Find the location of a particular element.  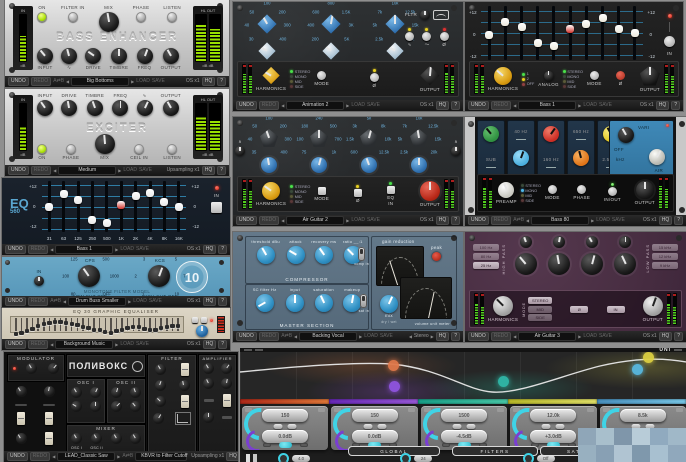

eq-band-slider: 2K is located at coordinates (586, 37).